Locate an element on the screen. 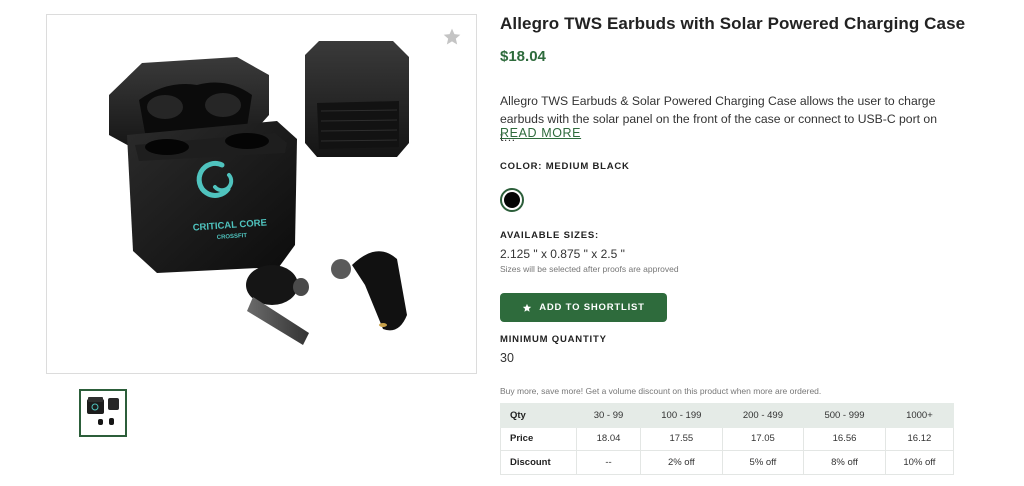  table-cell: 200 - 499 is located at coordinates (763, 415).